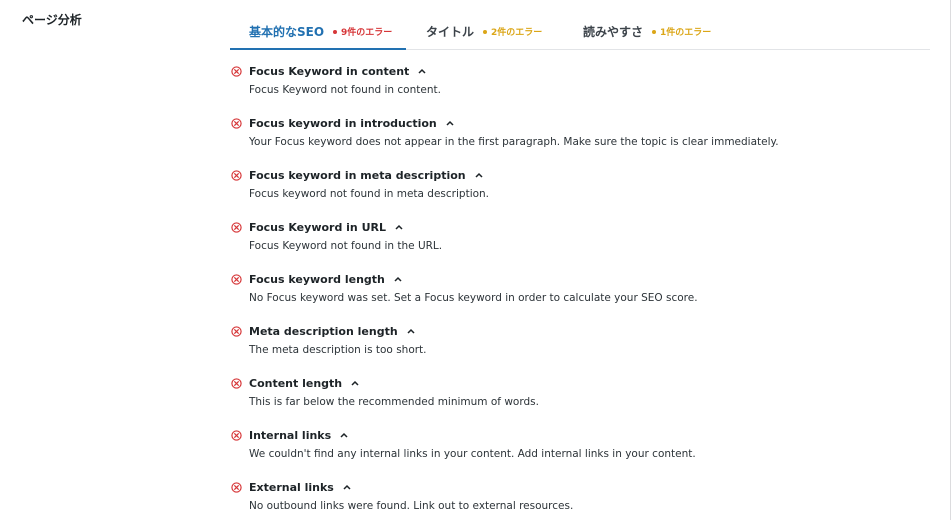 The image size is (951, 520). What do you see at coordinates (323, 331) in the screenshot?
I see `check-title: Meta description length` at bounding box center [323, 331].